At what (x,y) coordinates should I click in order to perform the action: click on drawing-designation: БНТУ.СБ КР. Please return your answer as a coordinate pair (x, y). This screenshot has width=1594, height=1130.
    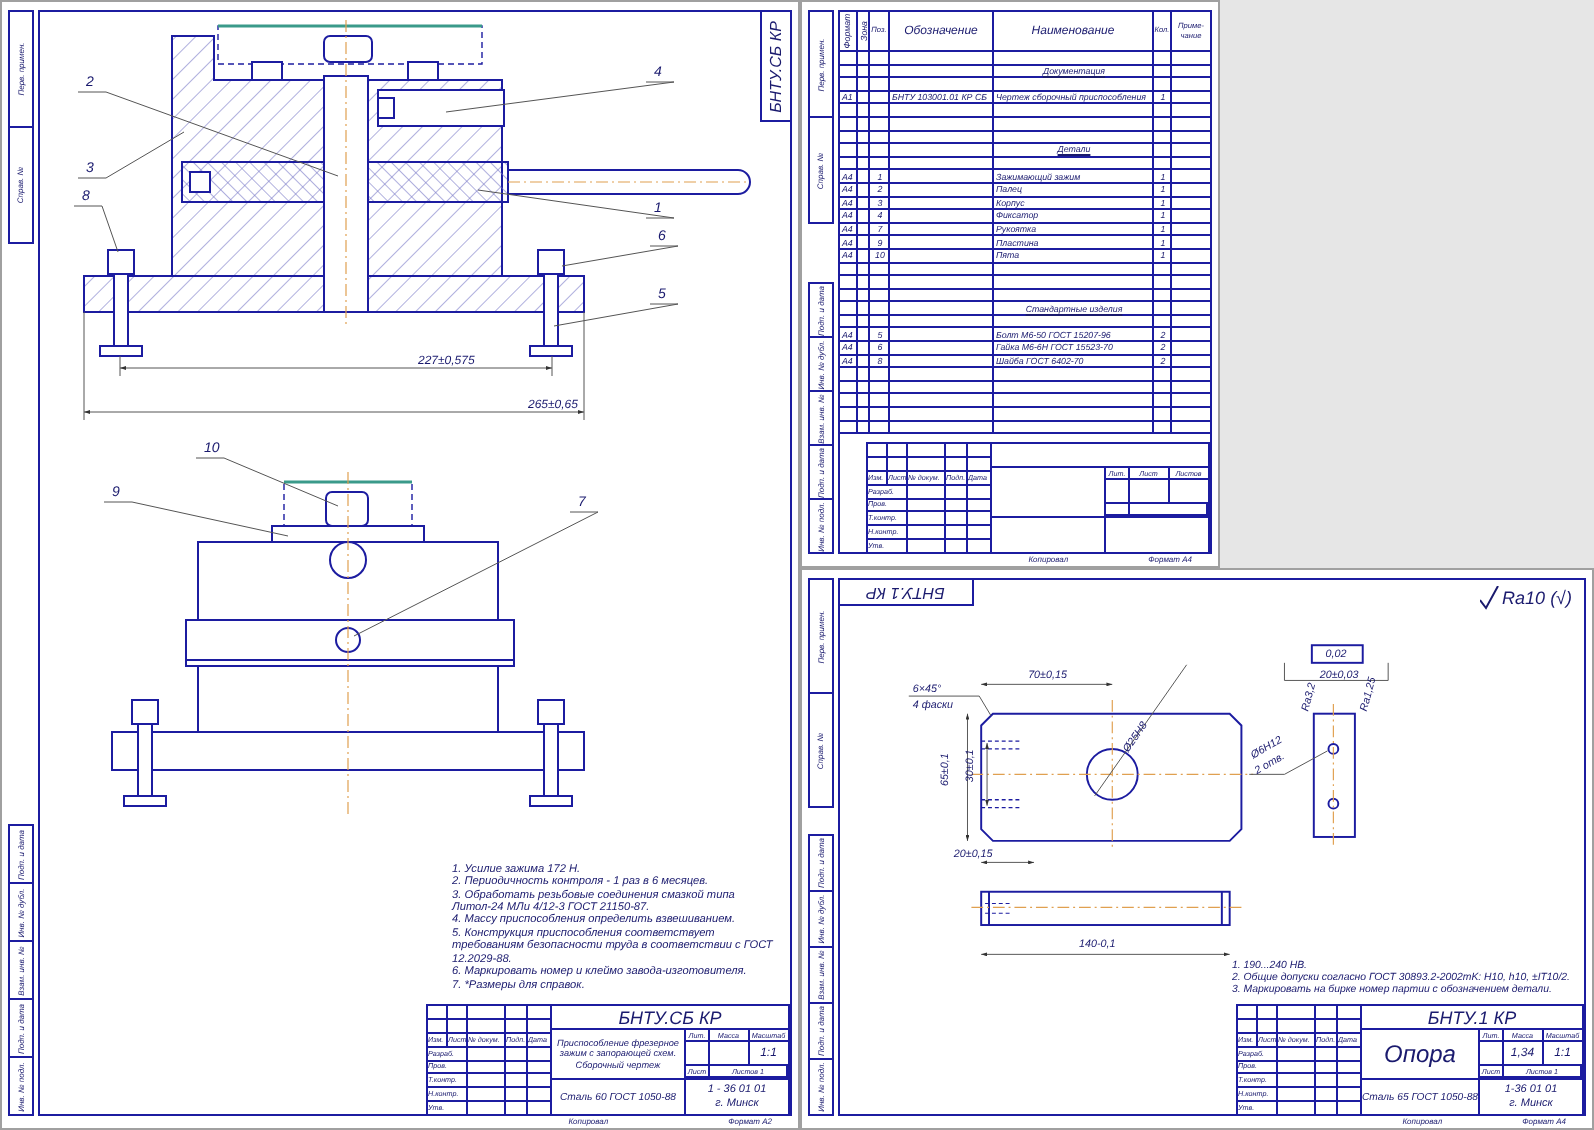
    Looking at the image, I should click on (670, 1017).